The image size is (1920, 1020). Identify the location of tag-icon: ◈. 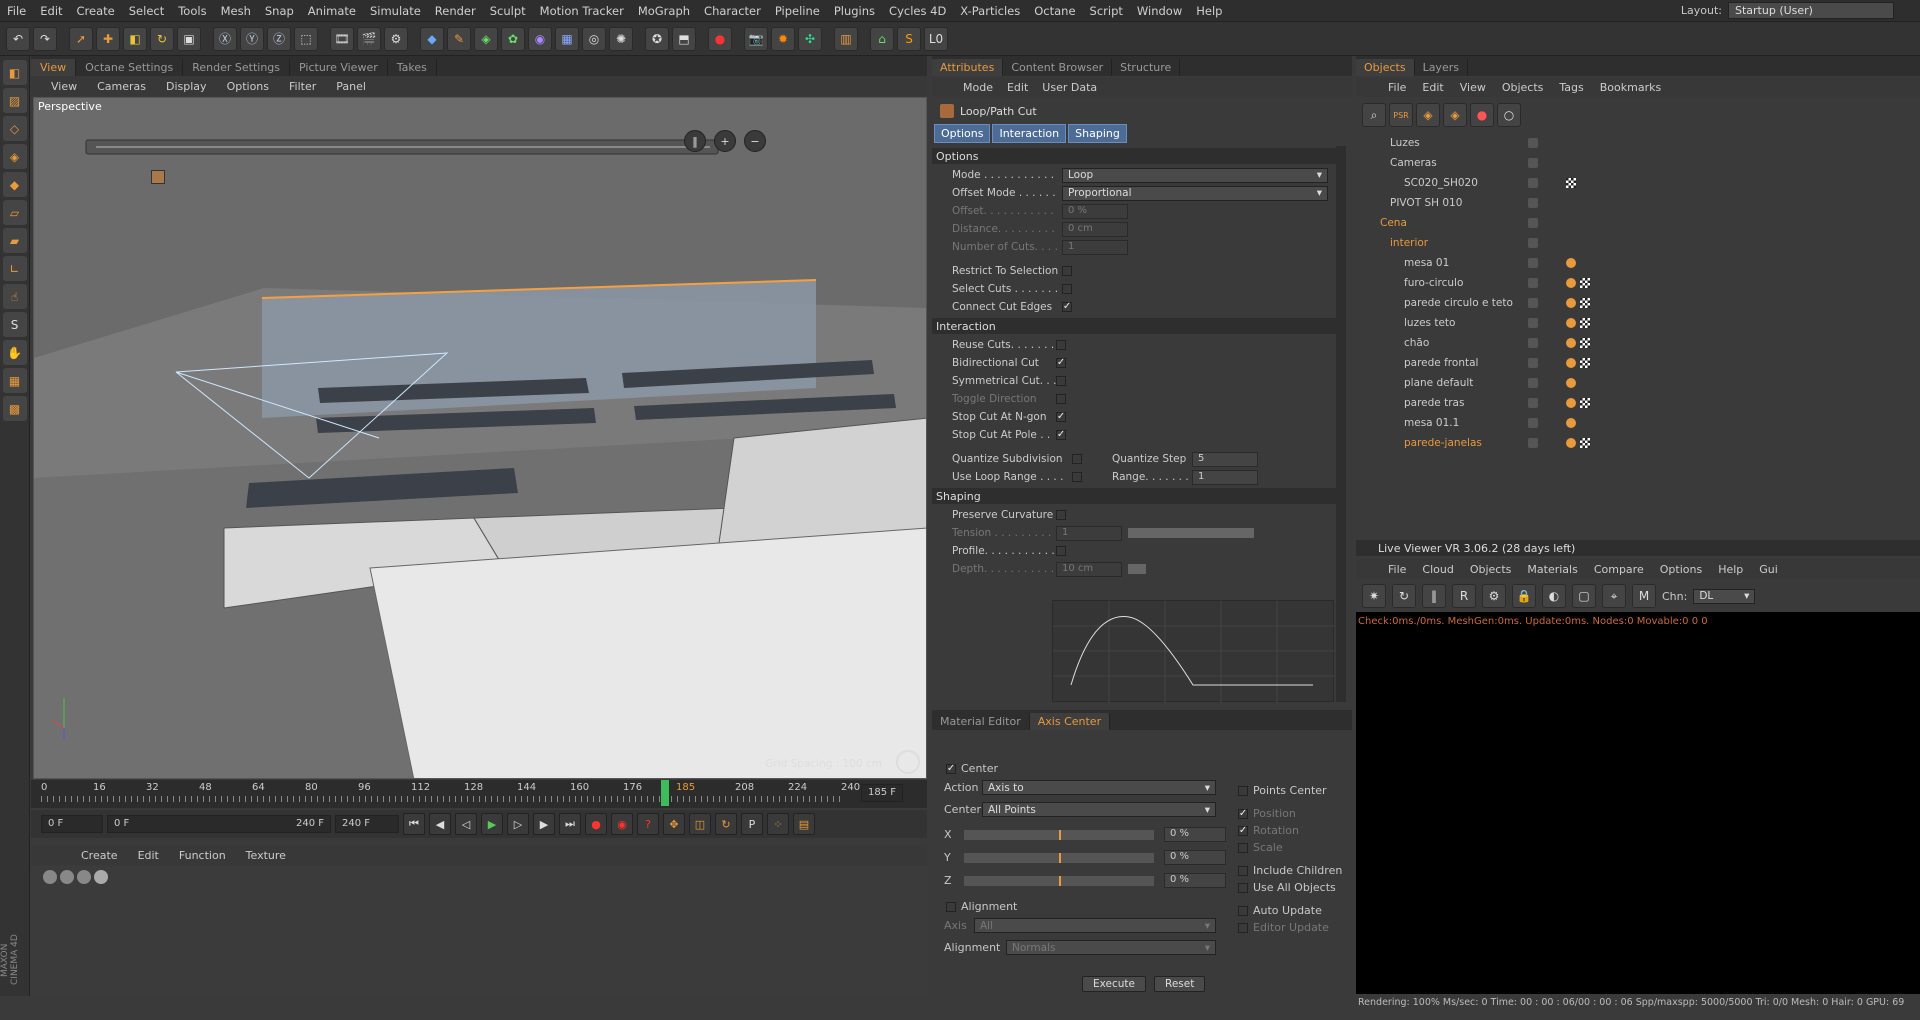
(1428, 115).